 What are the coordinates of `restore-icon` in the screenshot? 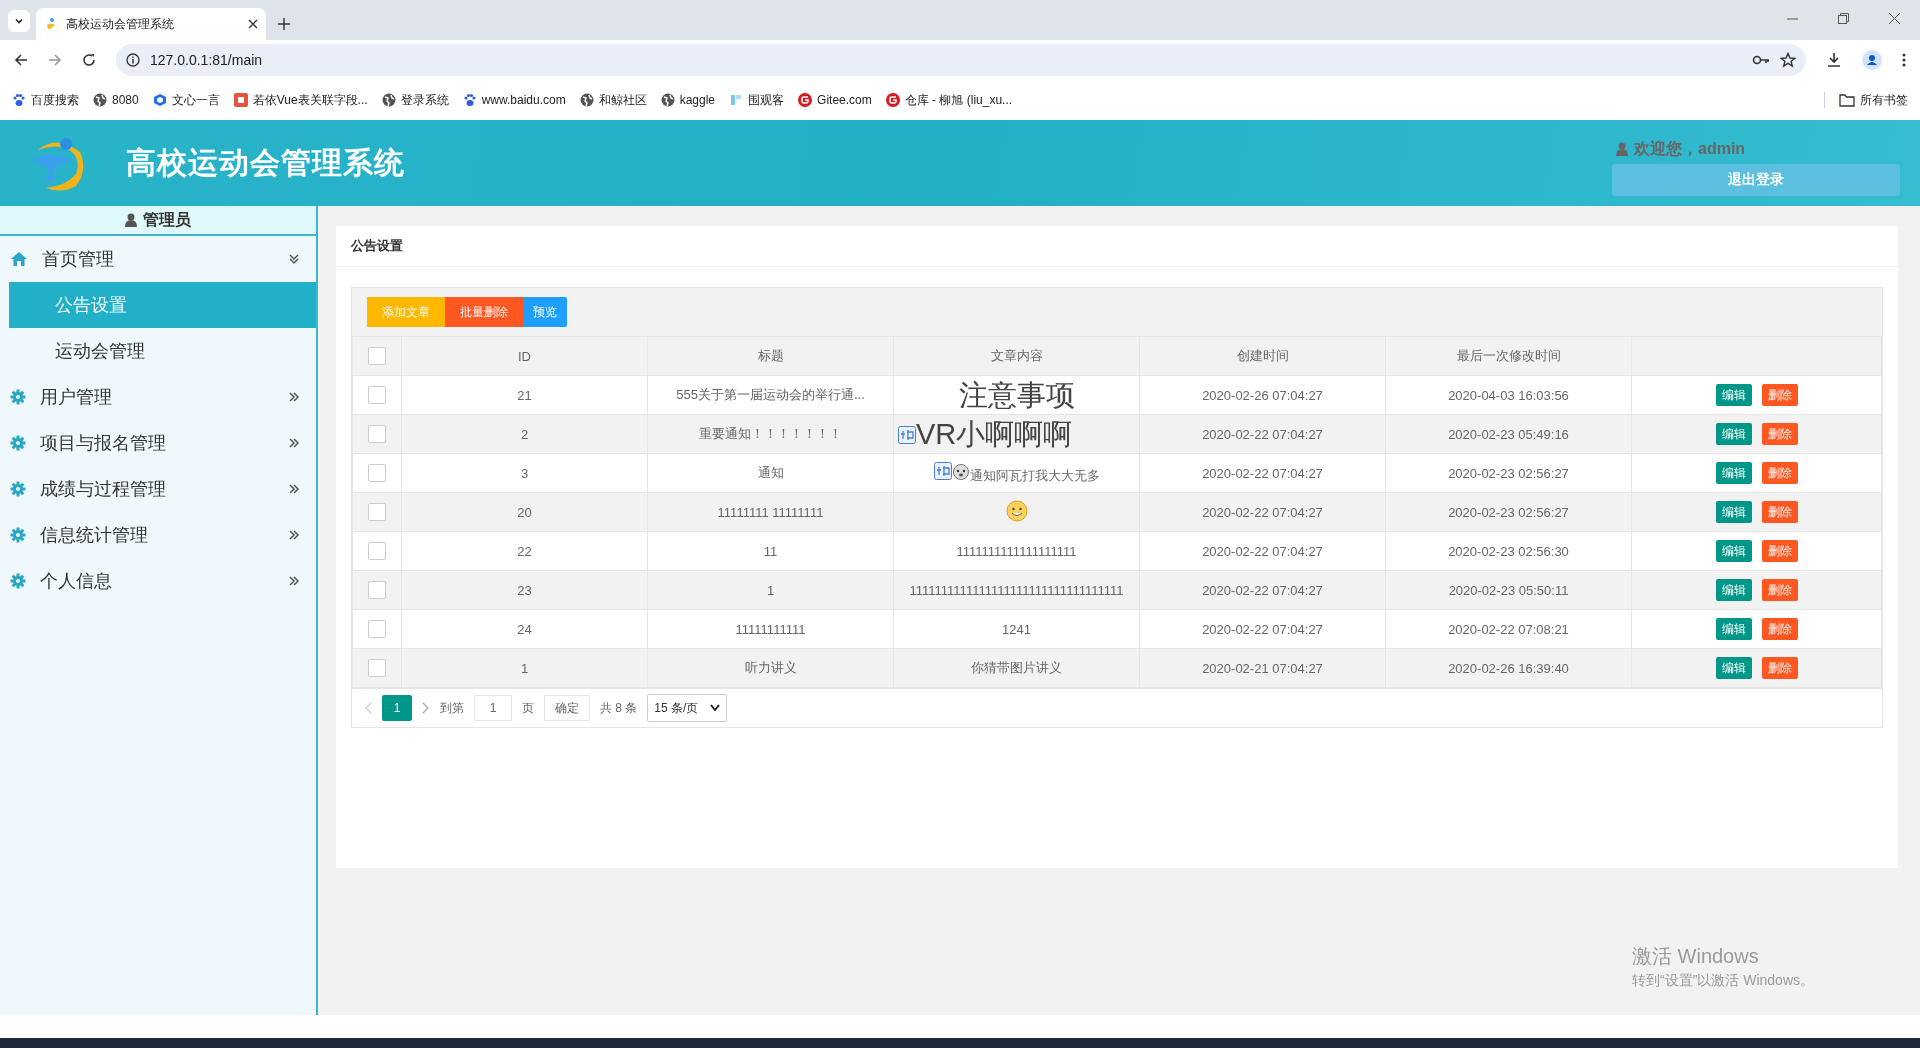 It's located at (1843, 18).